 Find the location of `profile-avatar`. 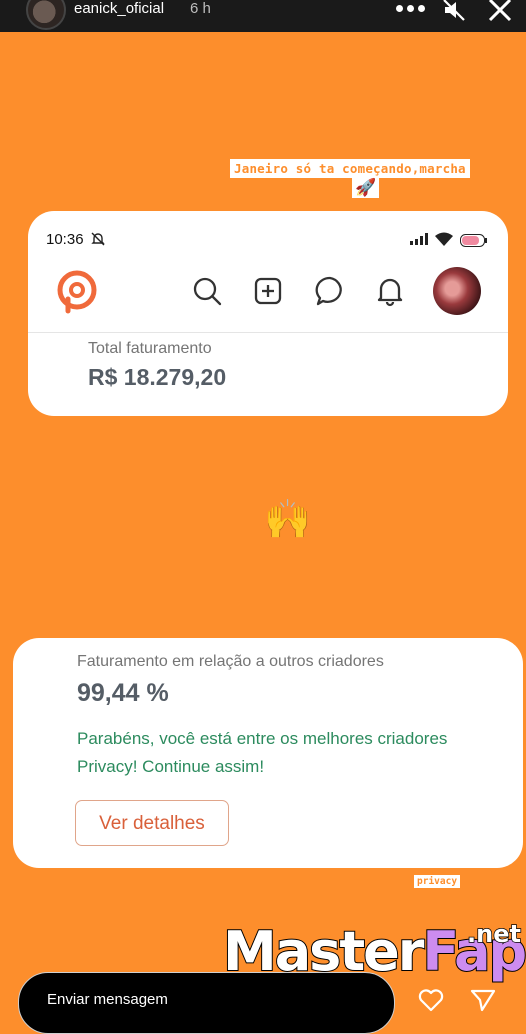

profile-avatar is located at coordinates (457, 291).